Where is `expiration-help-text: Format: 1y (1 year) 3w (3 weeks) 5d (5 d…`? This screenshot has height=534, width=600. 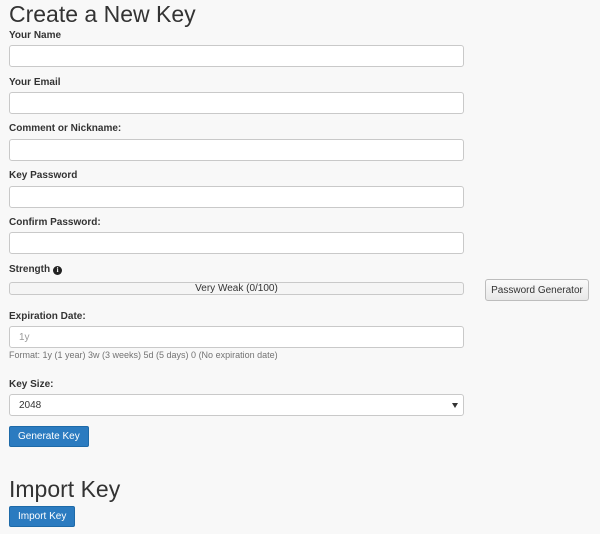
expiration-help-text: Format: 1y (1 year) 3w (3 weeks) 5d (5 d… is located at coordinates (143, 355).